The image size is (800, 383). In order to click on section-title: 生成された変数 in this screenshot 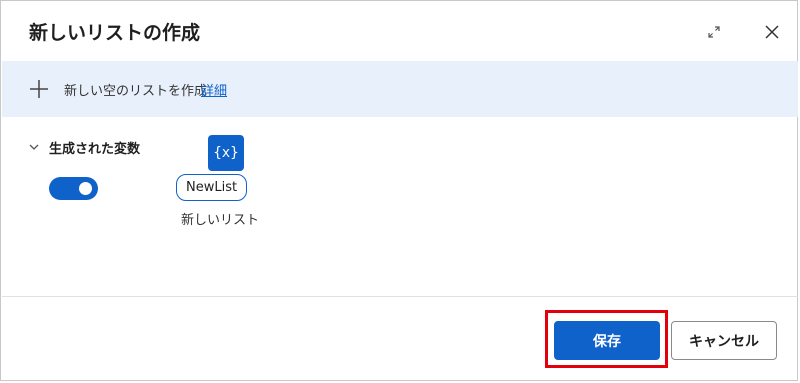, I will do `click(95, 149)`.